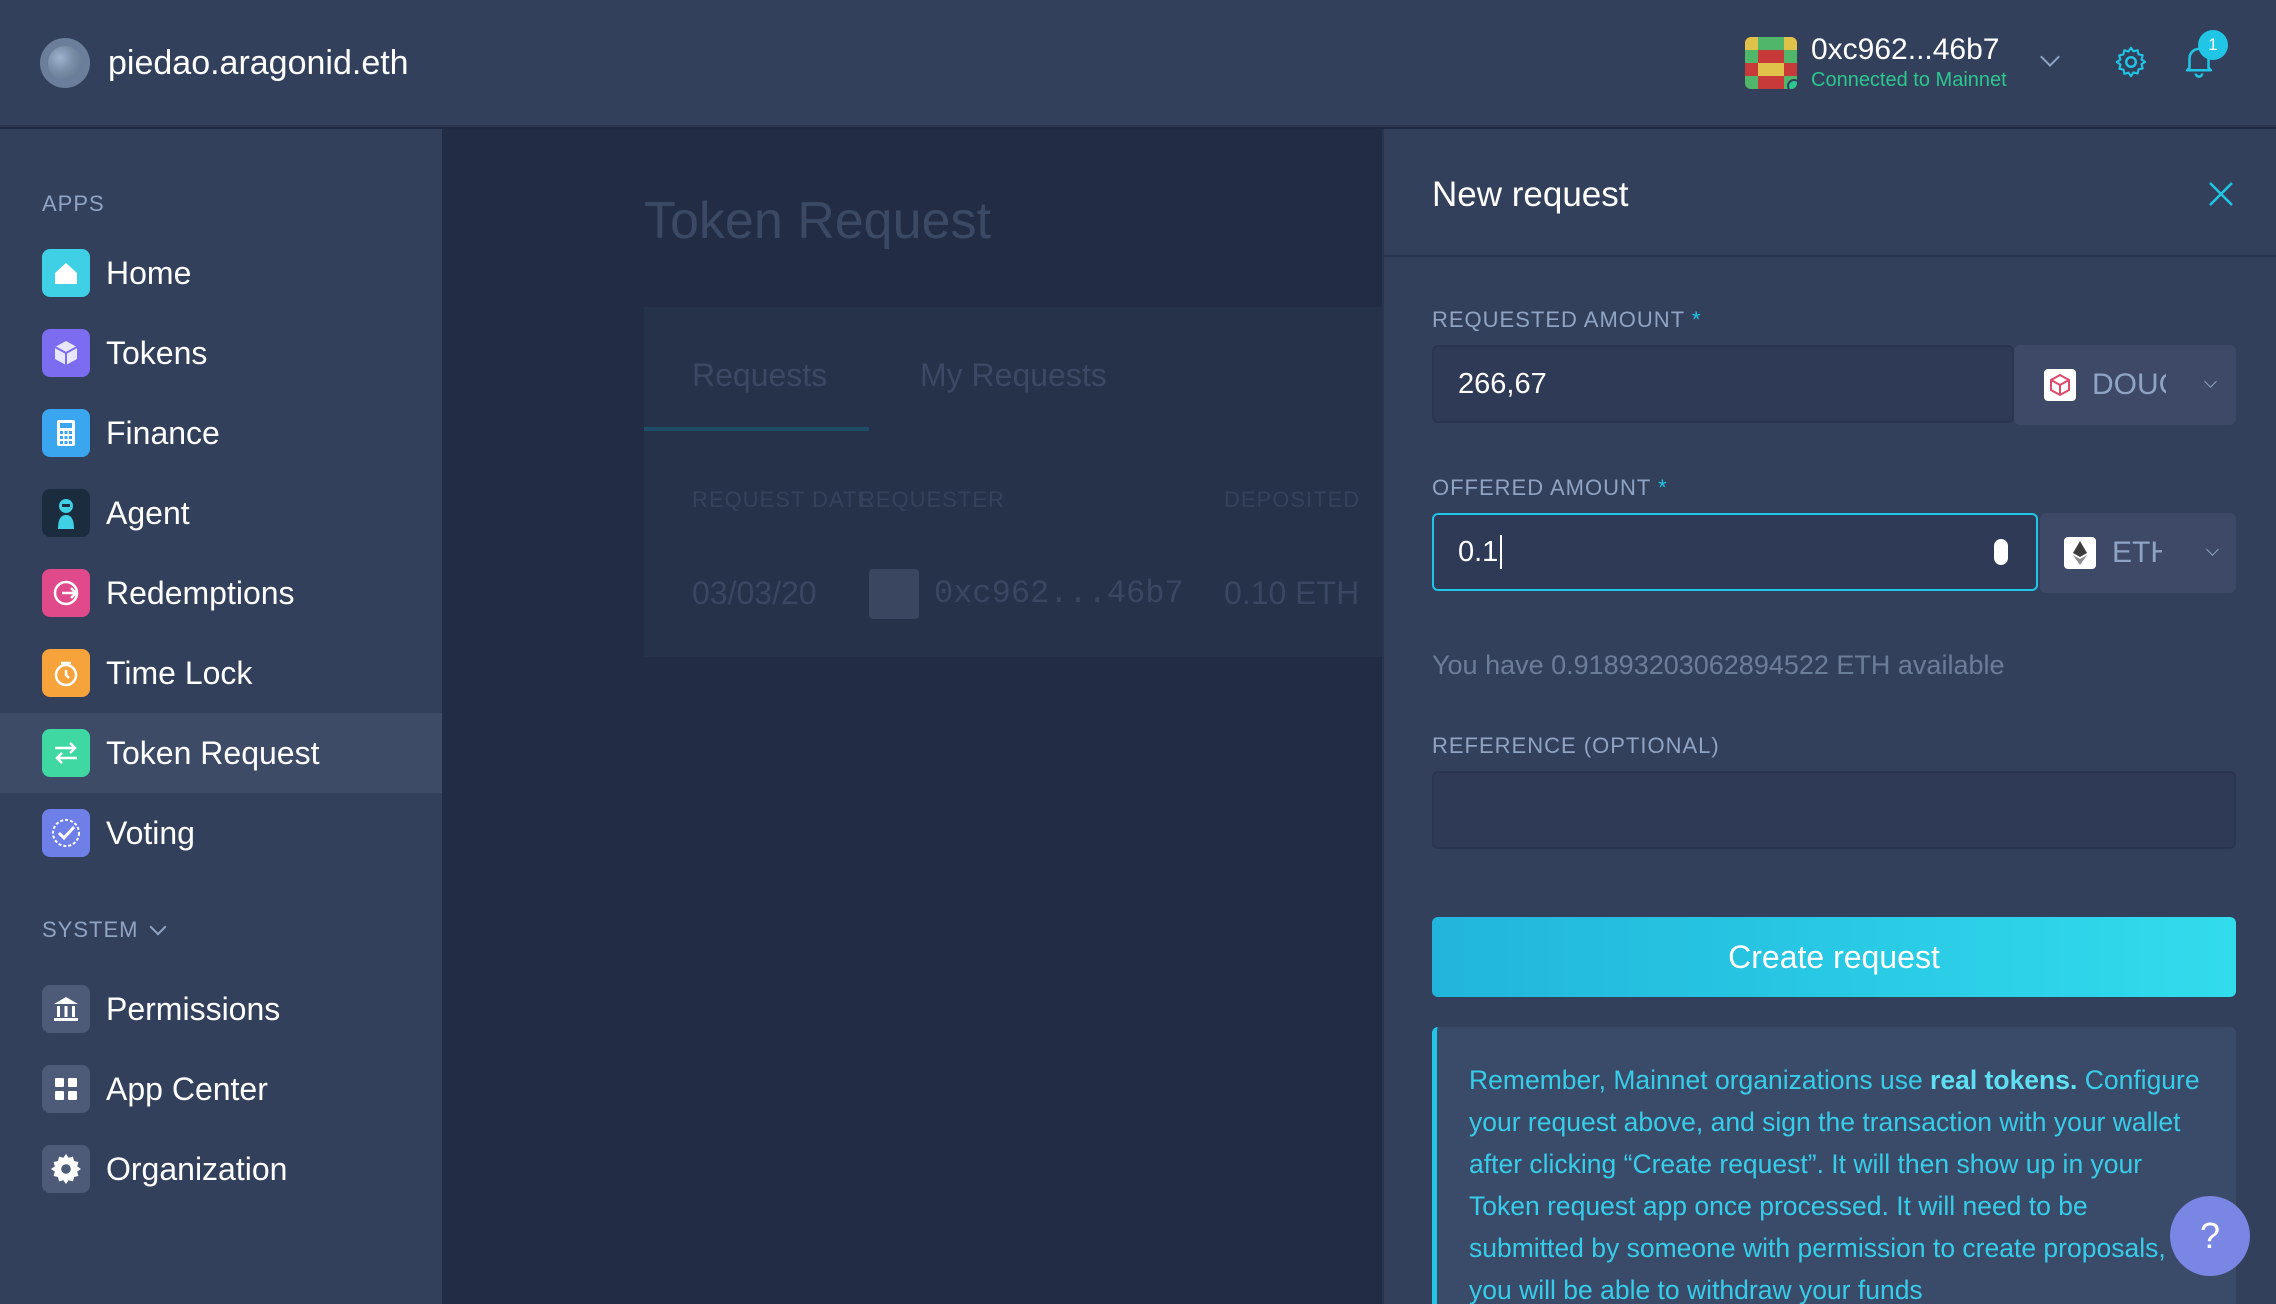 This screenshot has width=2276, height=1304. Describe the element at coordinates (66, 833) in the screenshot. I see `voting-icon` at that location.